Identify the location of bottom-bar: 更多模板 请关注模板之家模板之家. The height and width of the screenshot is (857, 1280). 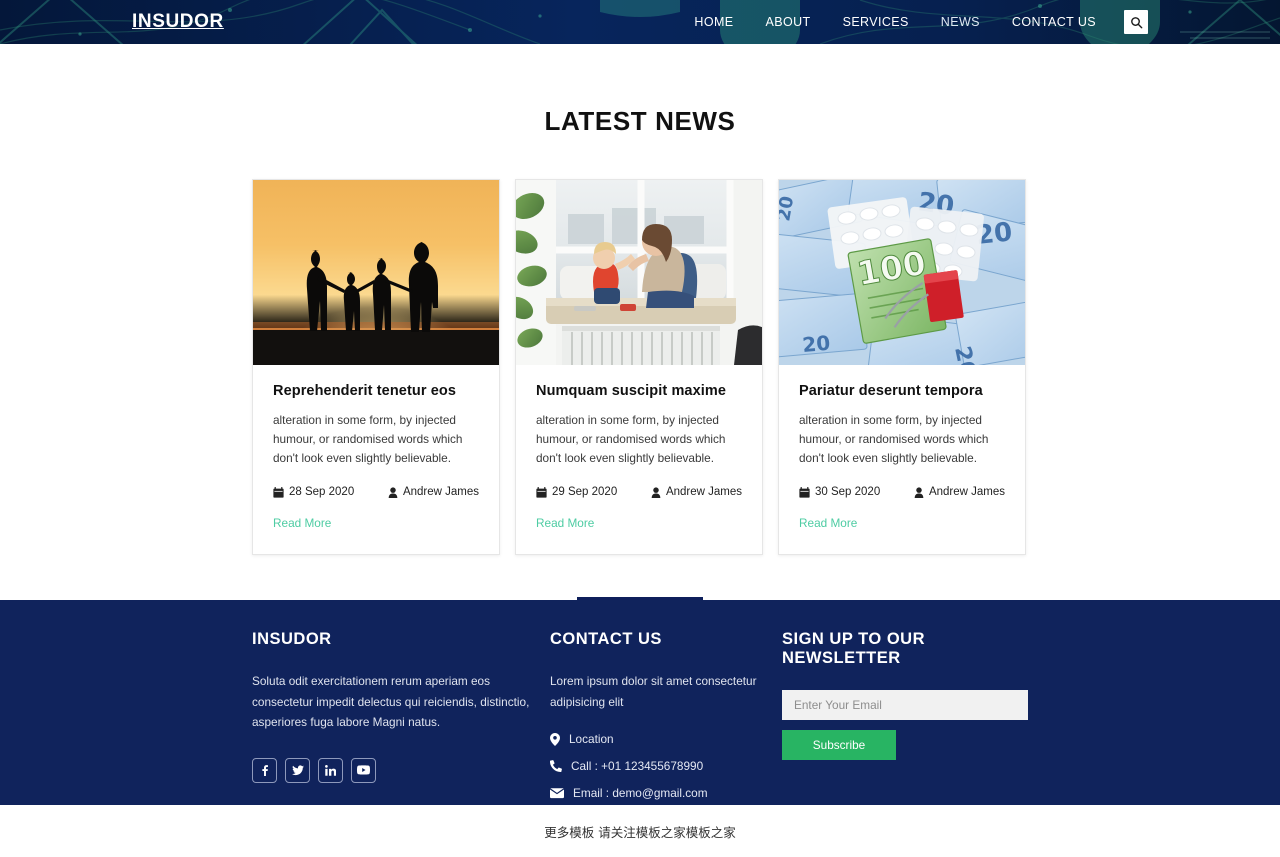
(640, 831).